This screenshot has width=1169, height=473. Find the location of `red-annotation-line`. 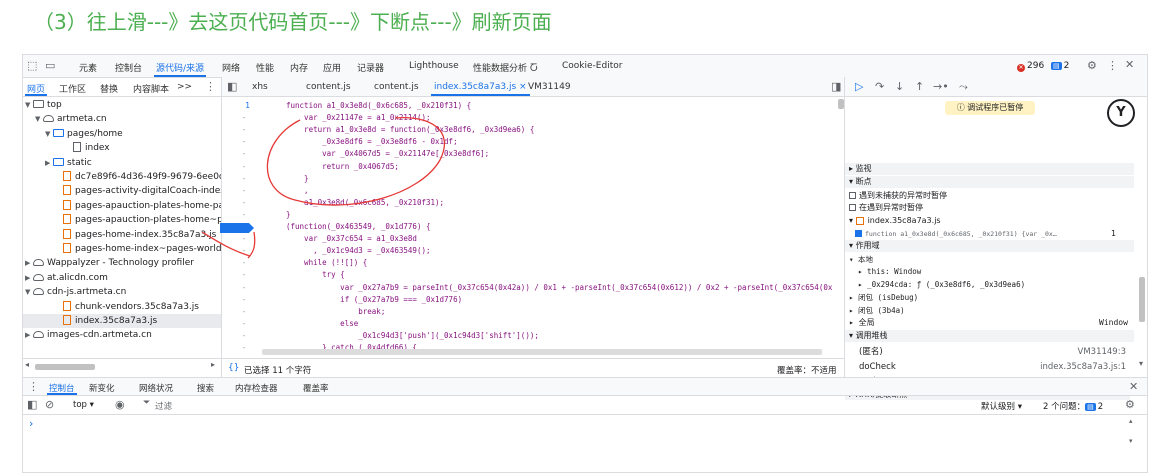

red-annotation-line is located at coordinates (226, 244).